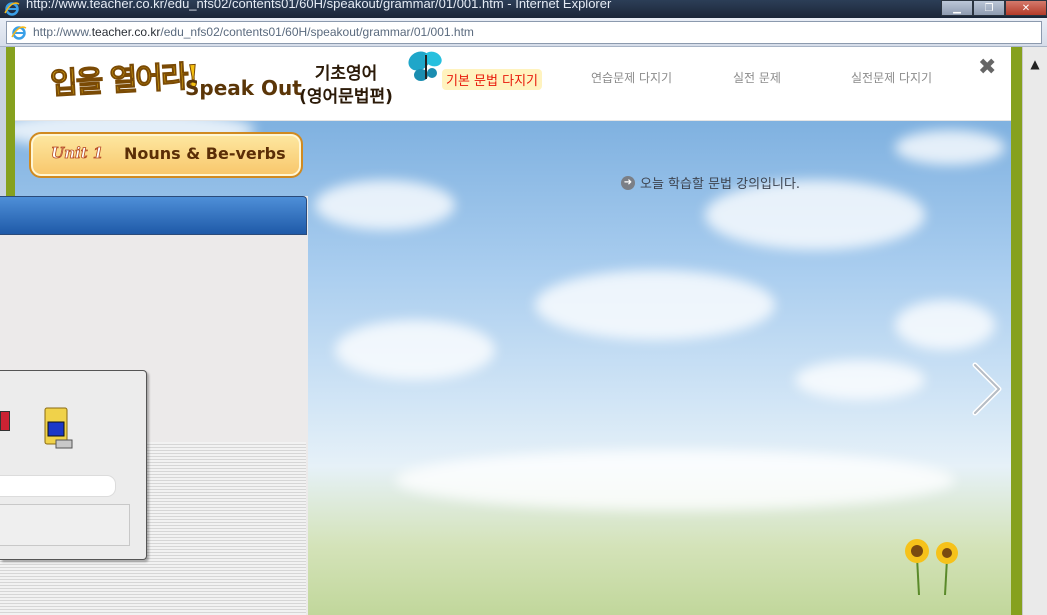  What do you see at coordinates (346, 74) in the screenshot?
I see `course-title-line1: 기초영어` at bounding box center [346, 74].